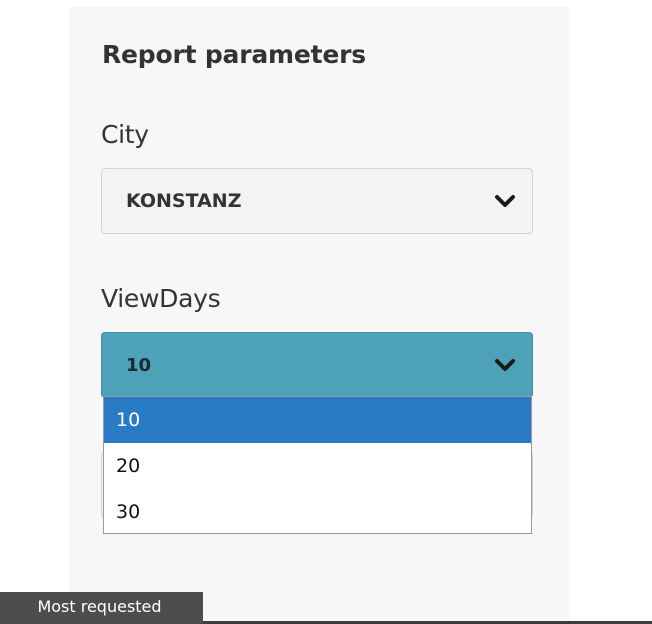 Image resolution: width=652 pixels, height=624 pixels. Describe the element at coordinates (317, 420) in the screenshot. I see `viewdays-option: 10` at that location.